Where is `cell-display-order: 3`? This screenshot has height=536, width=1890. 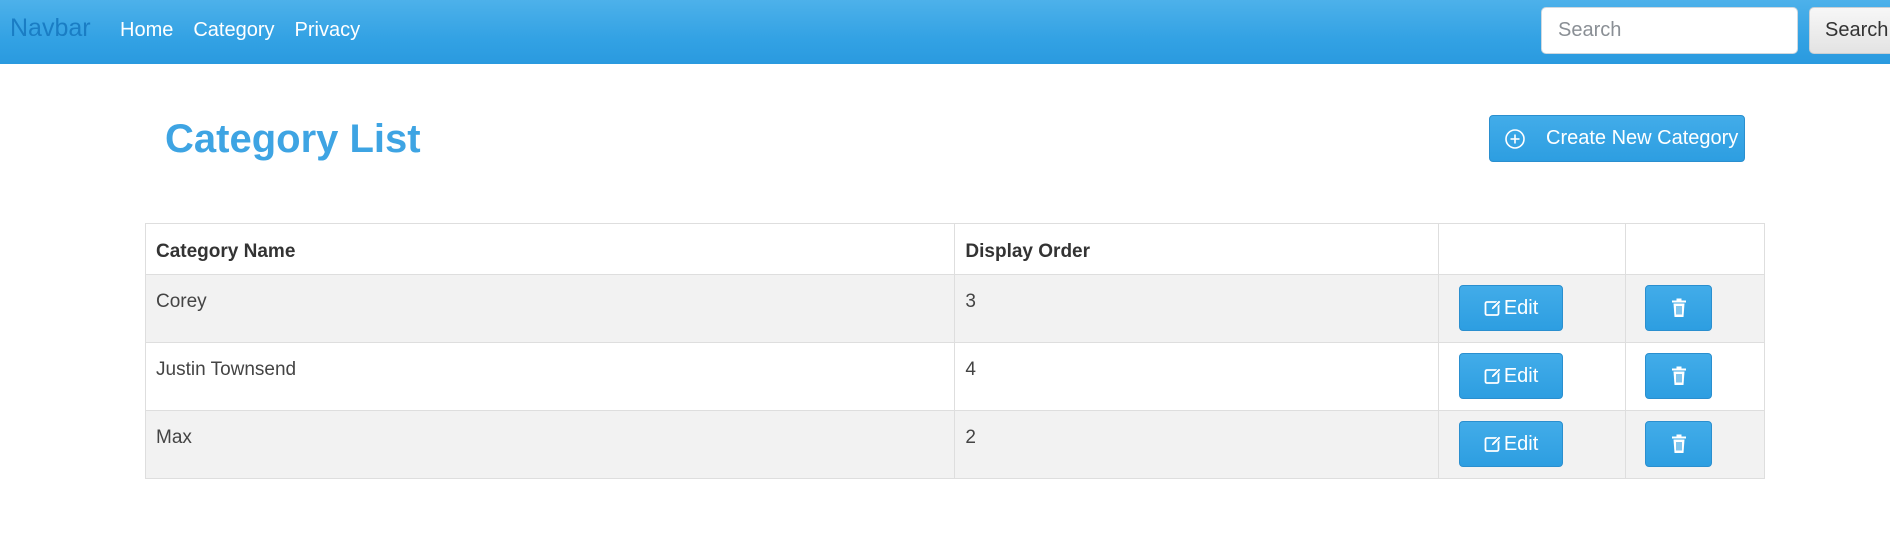 cell-display-order: 3 is located at coordinates (1197, 308).